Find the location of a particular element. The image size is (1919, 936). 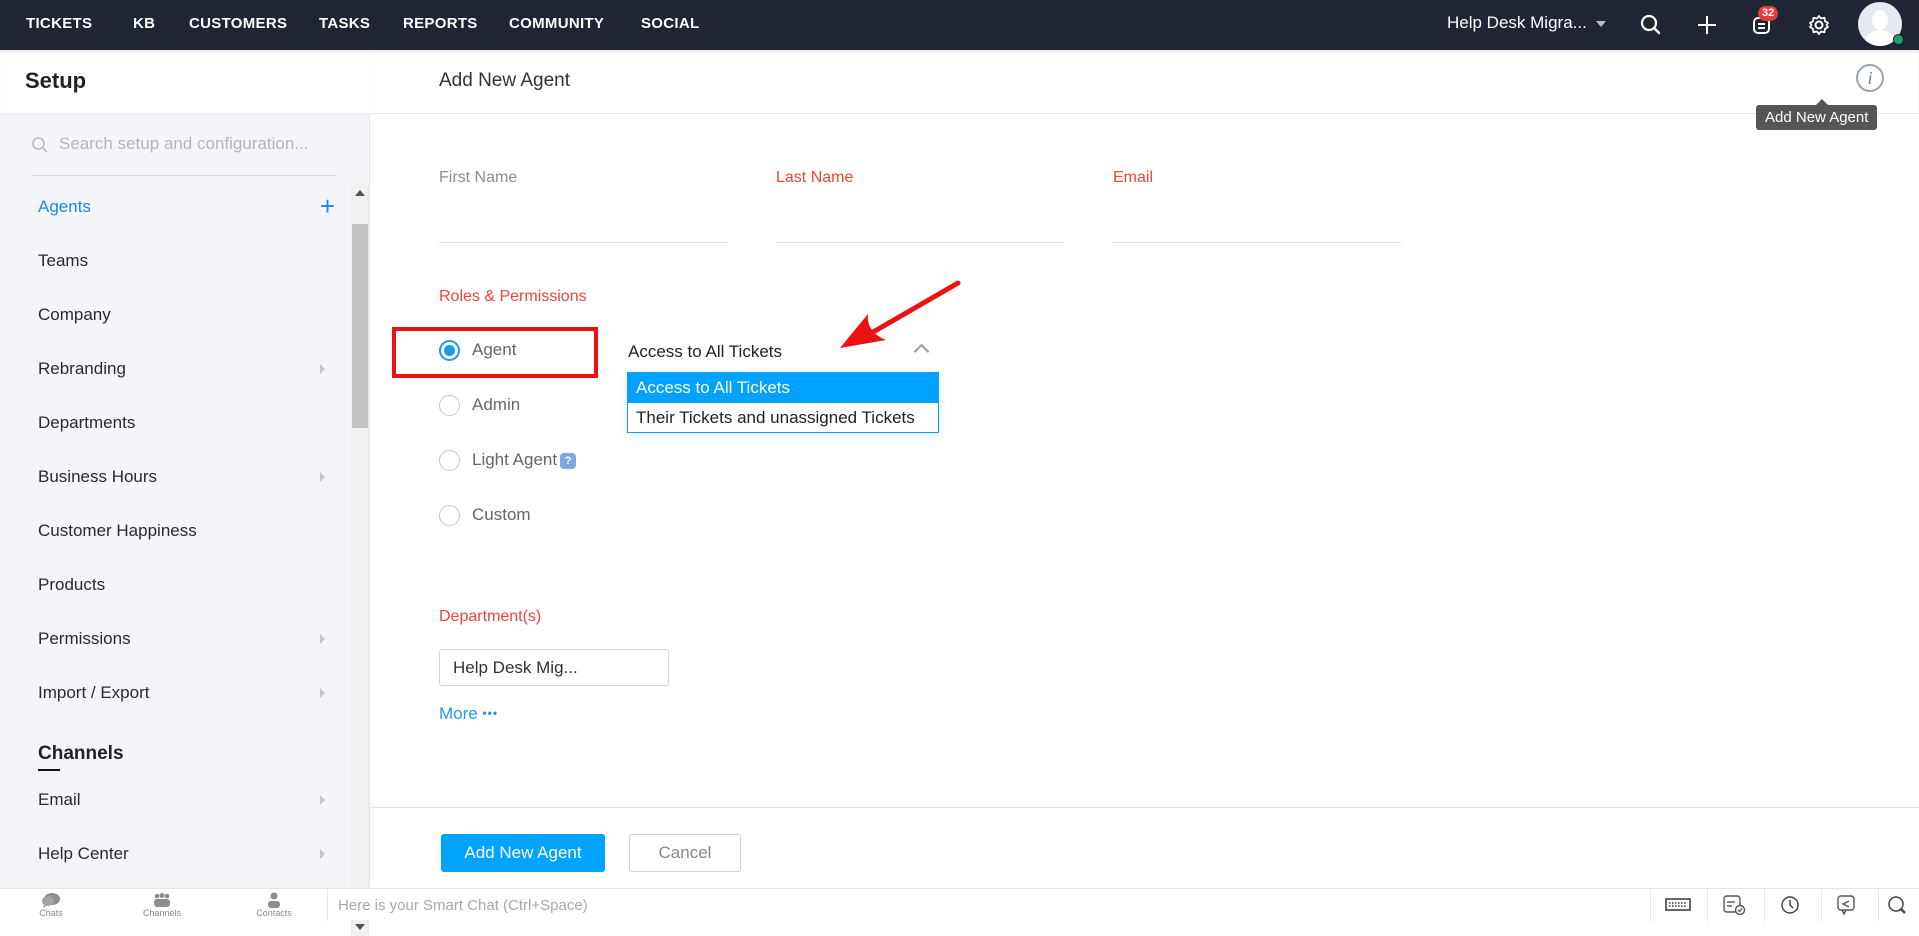

role-label: Light Agent? is located at coordinates (524, 460).